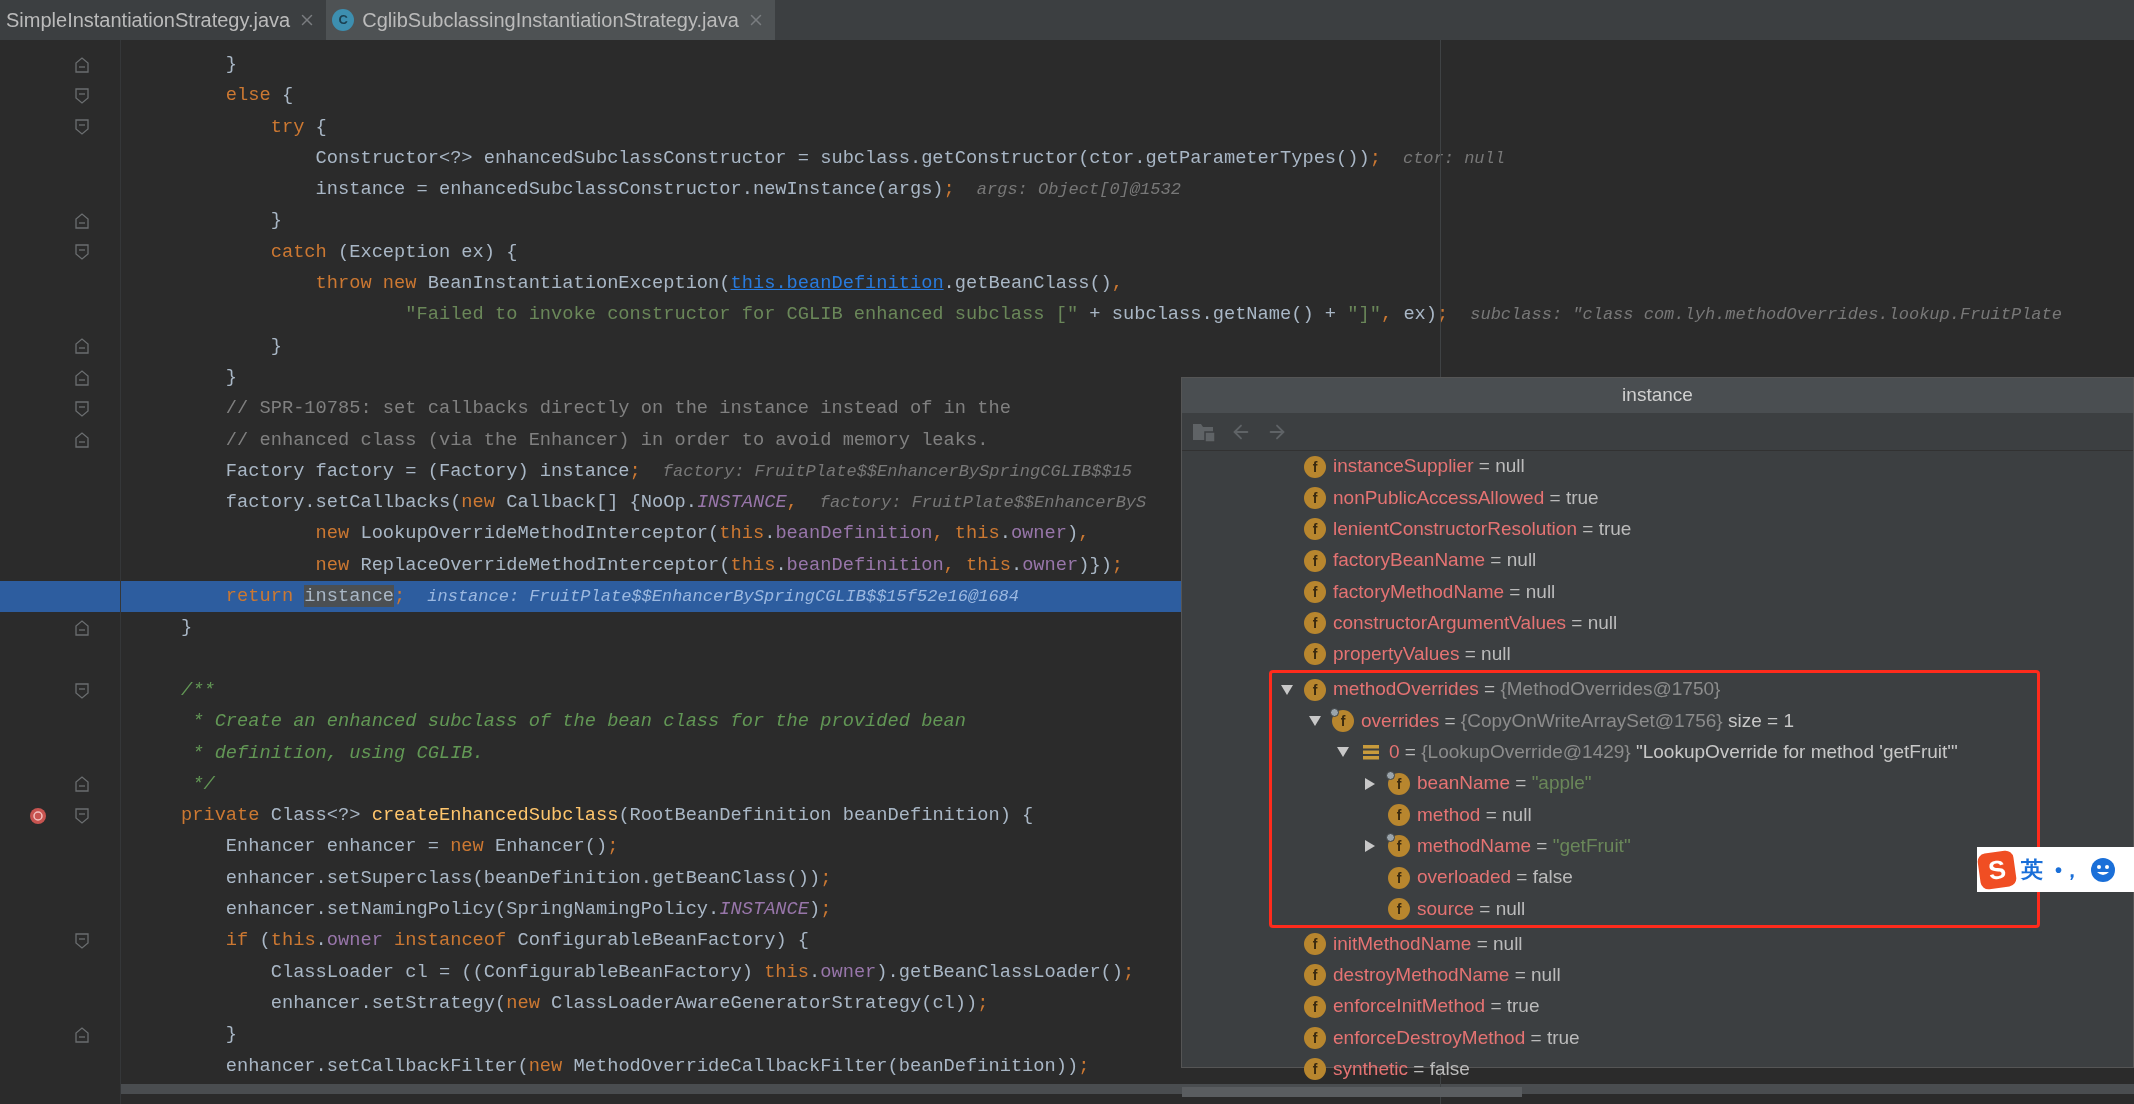  What do you see at coordinates (607, 816) in the screenshot?
I see `code-line: private Class<?> createEnhancedSubclass(RootBeanDefinition beanDefinition) {` at bounding box center [607, 816].